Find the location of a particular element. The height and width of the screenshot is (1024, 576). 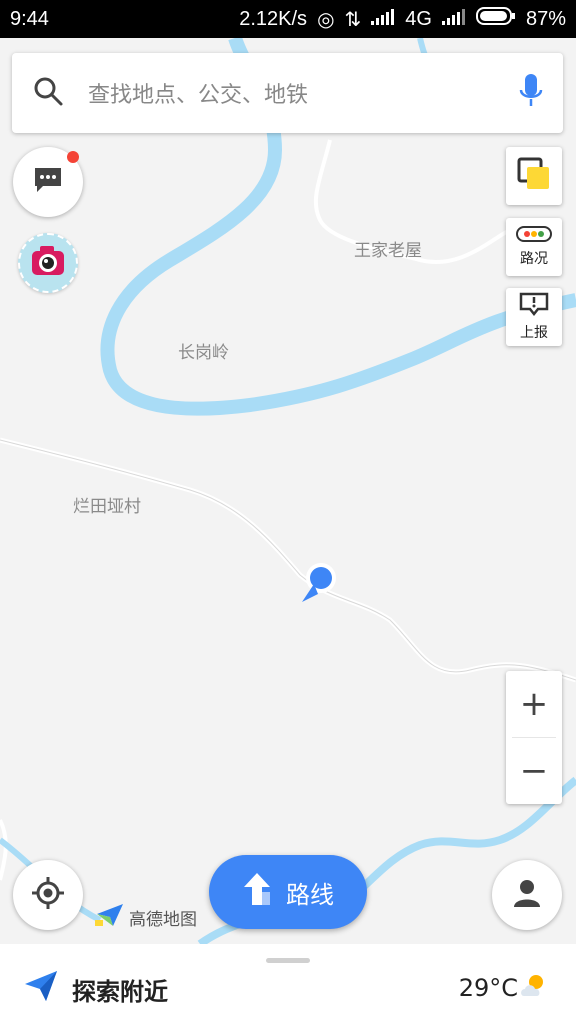

drag-handle is located at coordinates (288, 960).